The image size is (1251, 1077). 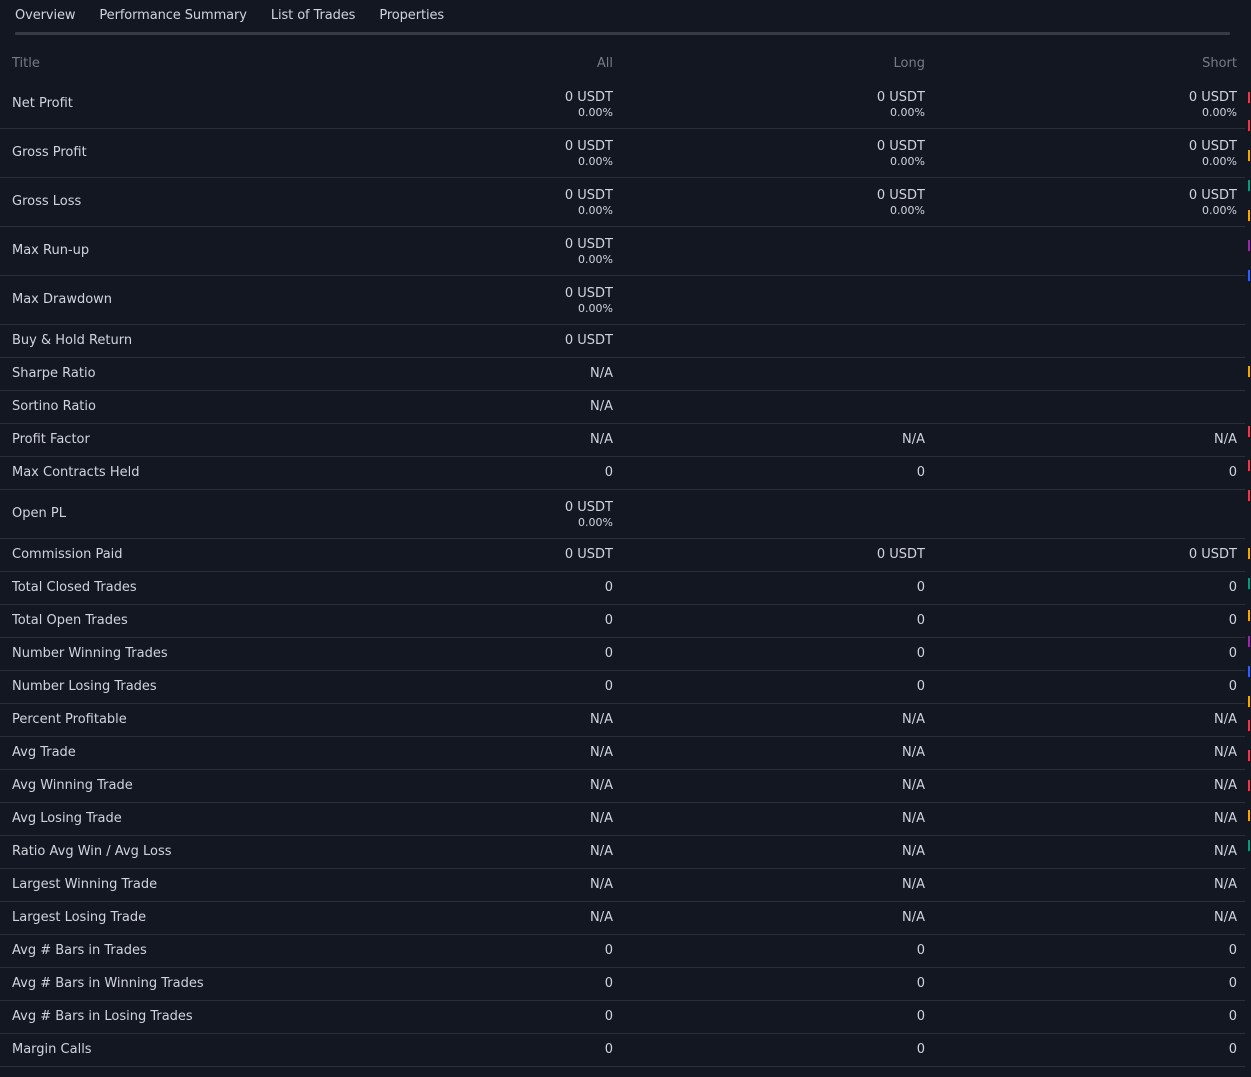 What do you see at coordinates (825, 153) in the screenshot?
I see `cell-long: 0 USDT 0.00%` at bounding box center [825, 153].